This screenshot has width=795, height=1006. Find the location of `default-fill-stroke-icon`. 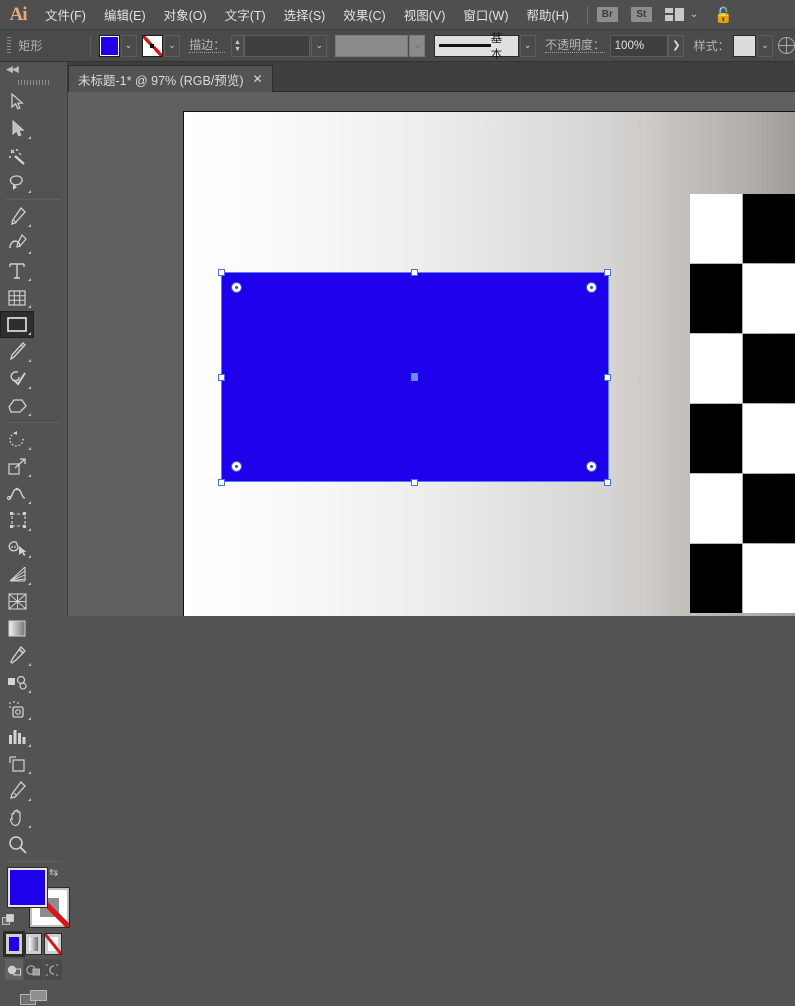

default-fill-stroke-icon is located at coordinates (8, 920).